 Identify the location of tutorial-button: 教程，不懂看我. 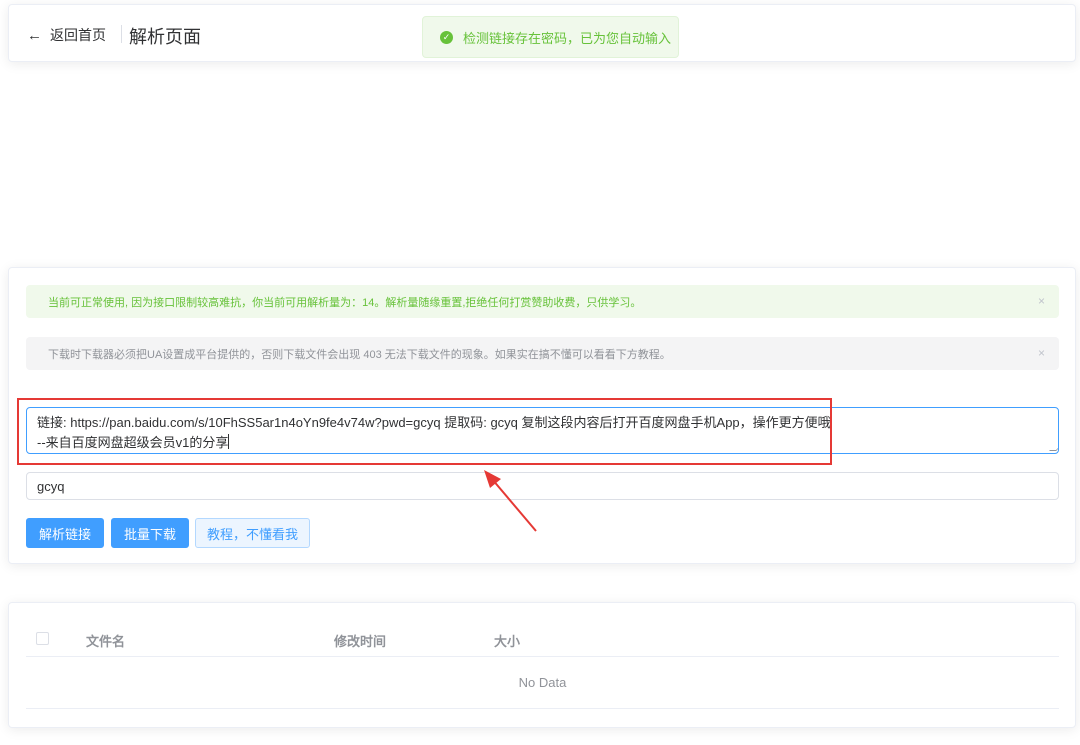
(252, 533).